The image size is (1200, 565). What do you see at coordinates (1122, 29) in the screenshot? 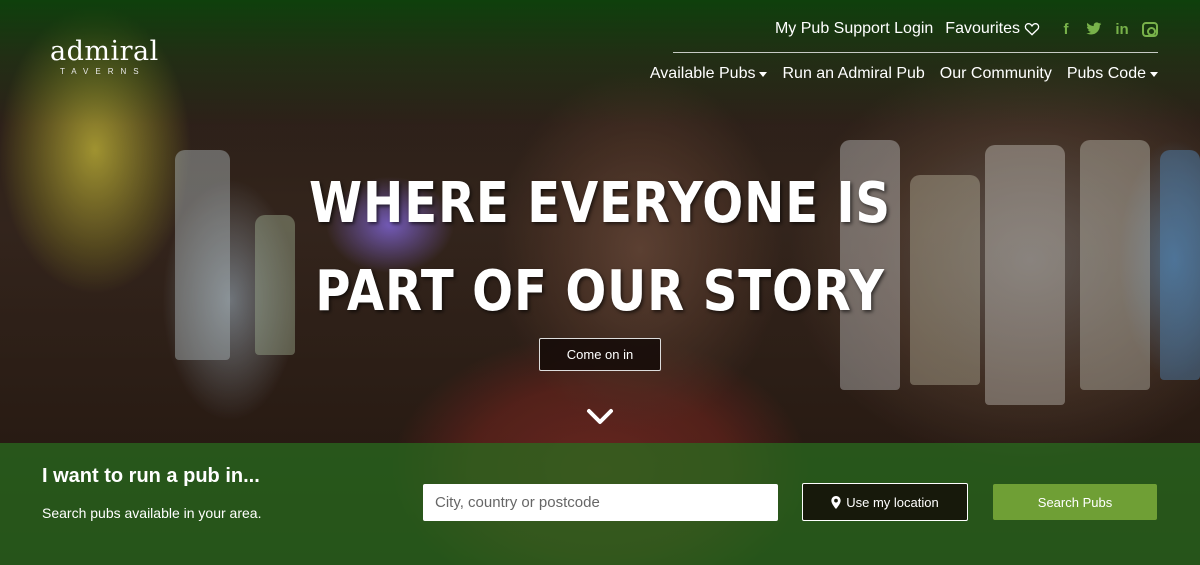
I see `linkedin-icon: in` at bounding box center [1122, 29].